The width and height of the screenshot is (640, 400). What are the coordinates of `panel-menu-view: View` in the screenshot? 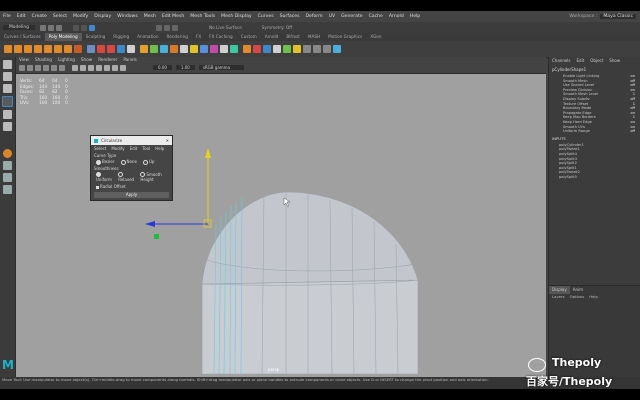 It's located at (24, 60).